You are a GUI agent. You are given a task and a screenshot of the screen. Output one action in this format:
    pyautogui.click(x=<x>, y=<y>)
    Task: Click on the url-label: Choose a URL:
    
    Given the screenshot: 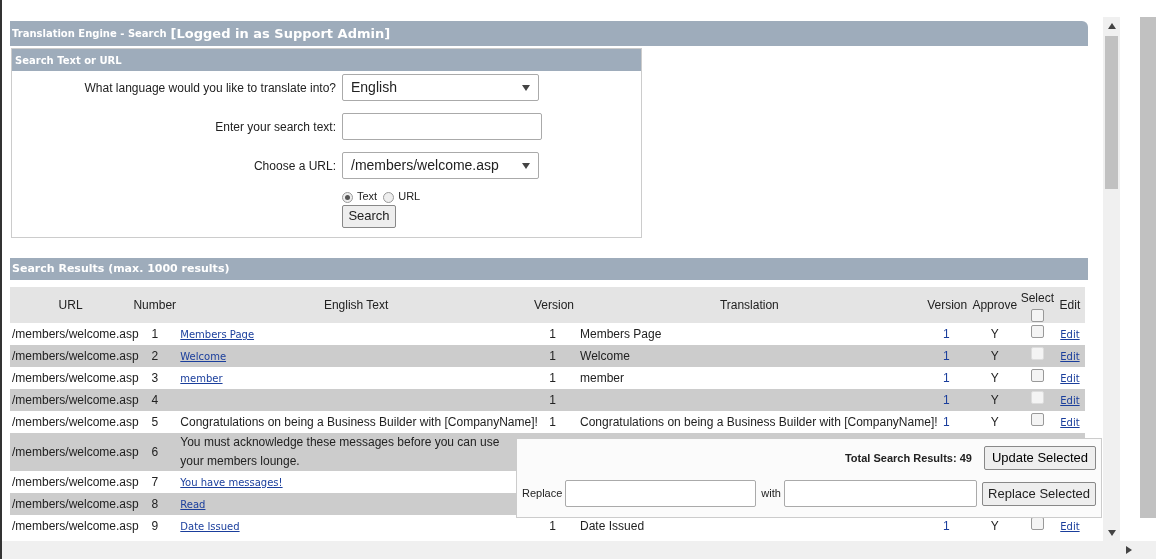 What is the action you would take?
    pyautogui.click(x=294, y=166)
    